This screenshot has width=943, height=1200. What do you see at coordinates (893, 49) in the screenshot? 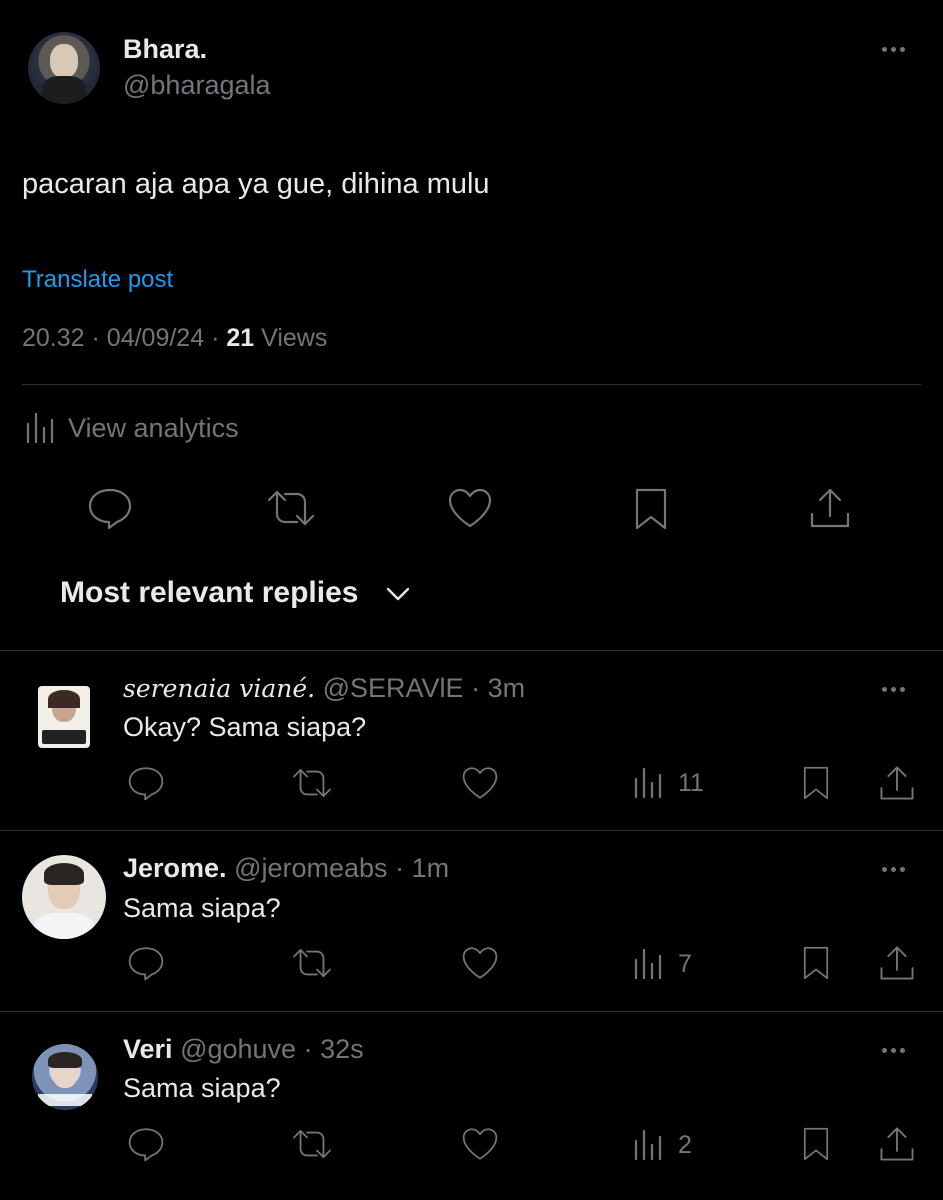
I see `post-more-options-icon` at bounding box center [893, 49].